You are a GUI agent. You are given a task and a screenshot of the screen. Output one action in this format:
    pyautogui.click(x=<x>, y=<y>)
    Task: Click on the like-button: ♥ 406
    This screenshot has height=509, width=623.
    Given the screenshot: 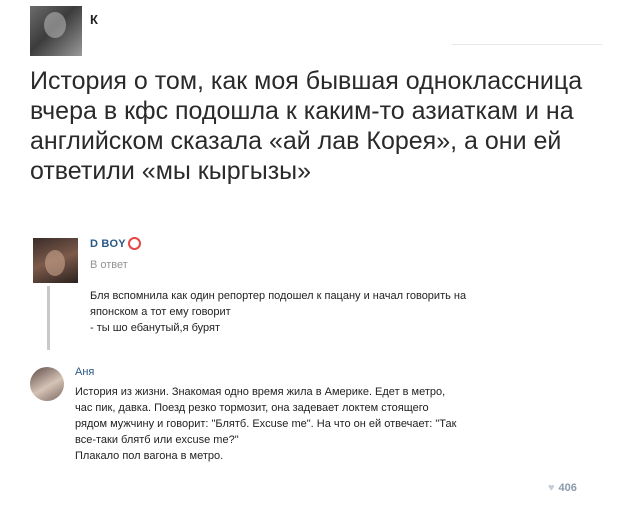 What is the action you would take?
    pyautogui.click(x=562, y=488)
    